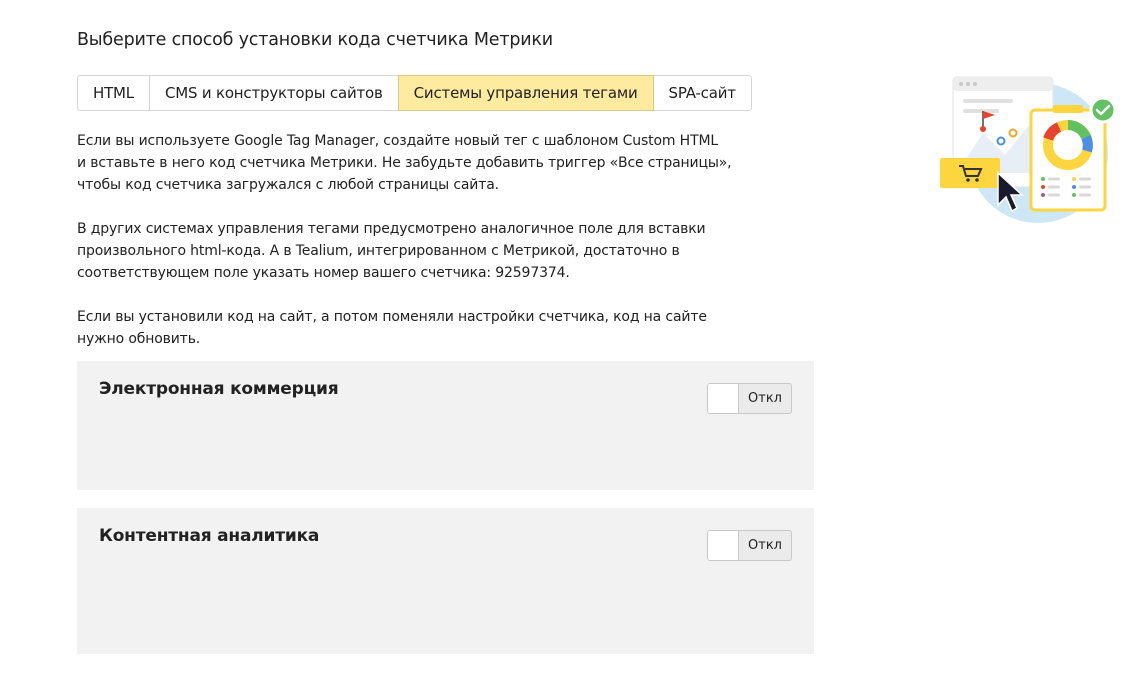  What do you see at coordinates (702, 93) in the screenshot?
I see `tab-spa: SPA-сайт` at bounding box center [702, 93].